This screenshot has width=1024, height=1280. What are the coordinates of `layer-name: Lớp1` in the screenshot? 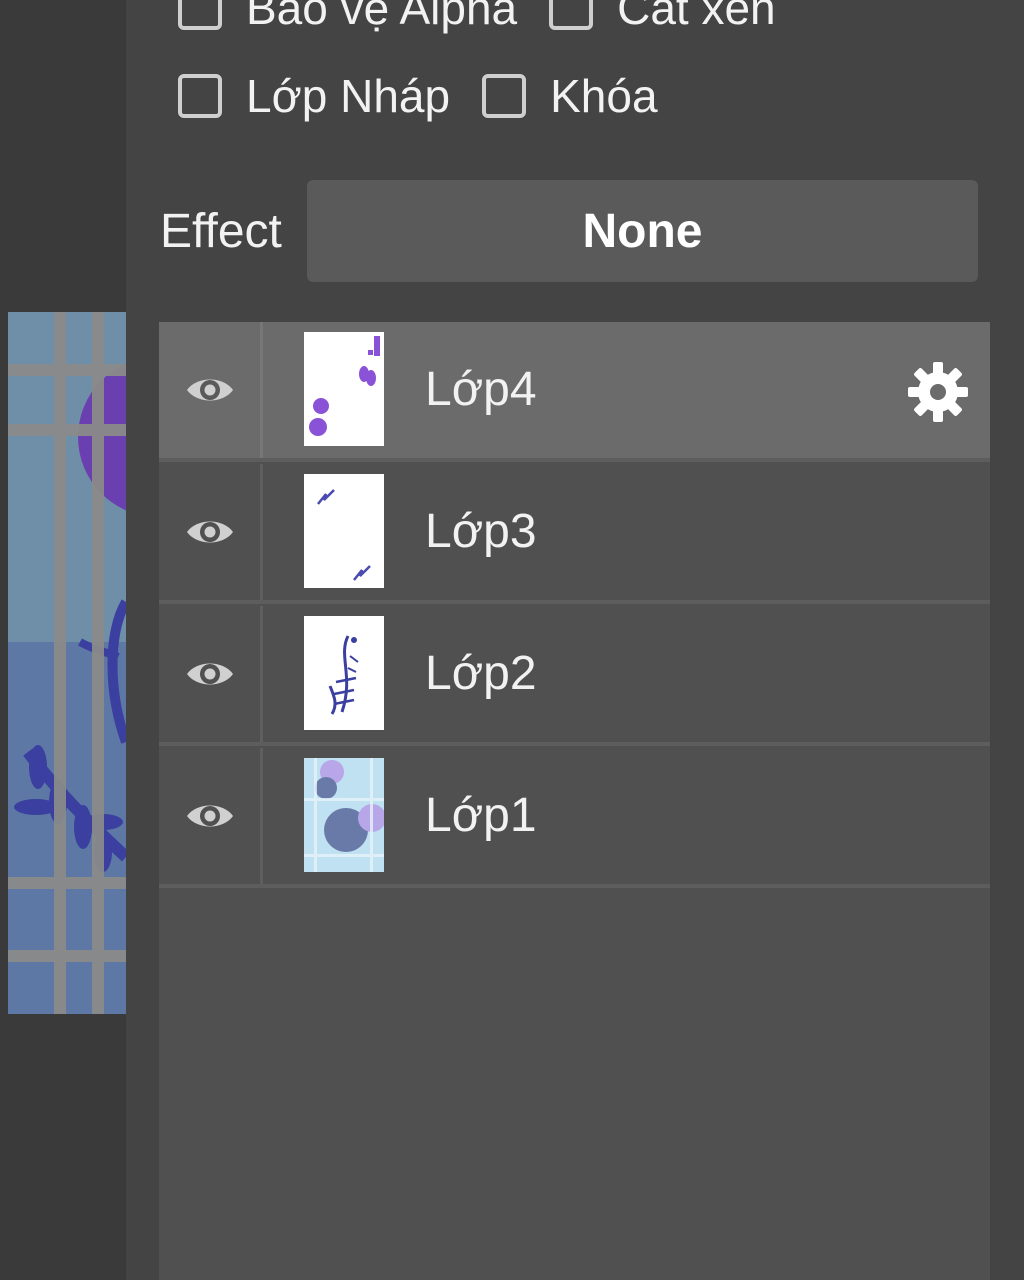 It's located at (481, 815).